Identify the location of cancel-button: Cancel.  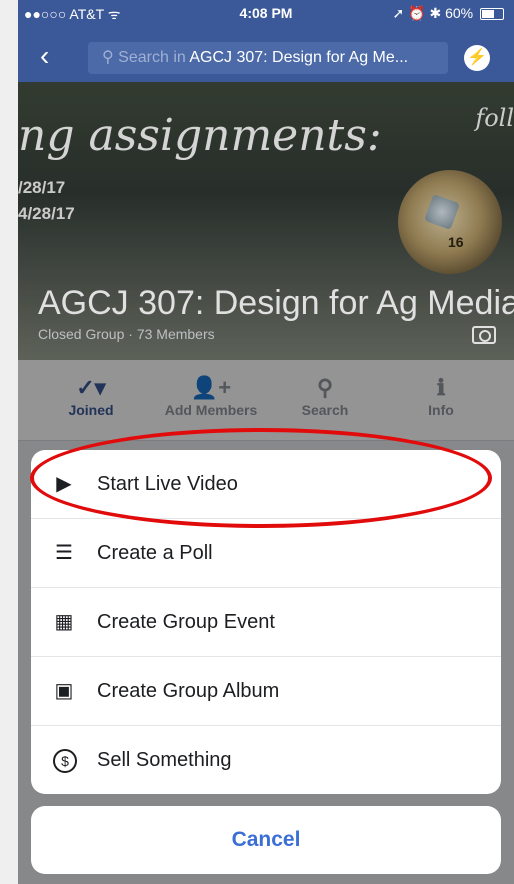
(266, 840).